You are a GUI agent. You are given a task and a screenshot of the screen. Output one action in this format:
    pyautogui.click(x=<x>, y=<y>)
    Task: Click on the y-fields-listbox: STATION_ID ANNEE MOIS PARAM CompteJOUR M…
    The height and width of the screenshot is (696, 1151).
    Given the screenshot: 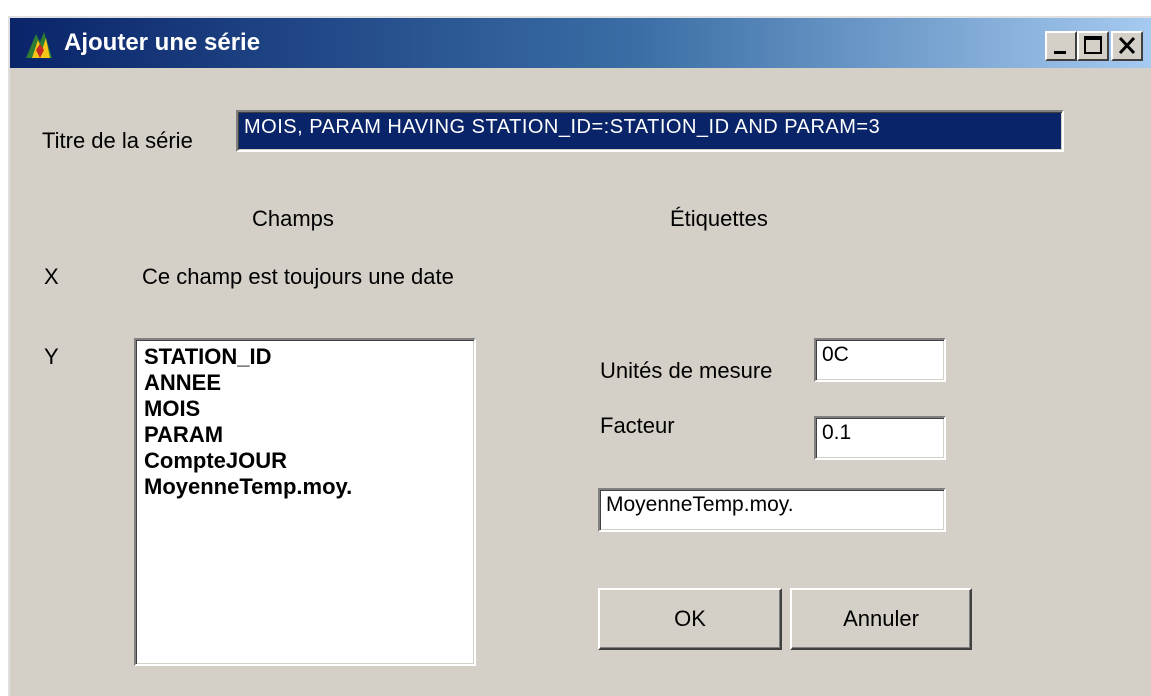 What is the action you would take?
    pyautogui.click(x=305, y=502)
    